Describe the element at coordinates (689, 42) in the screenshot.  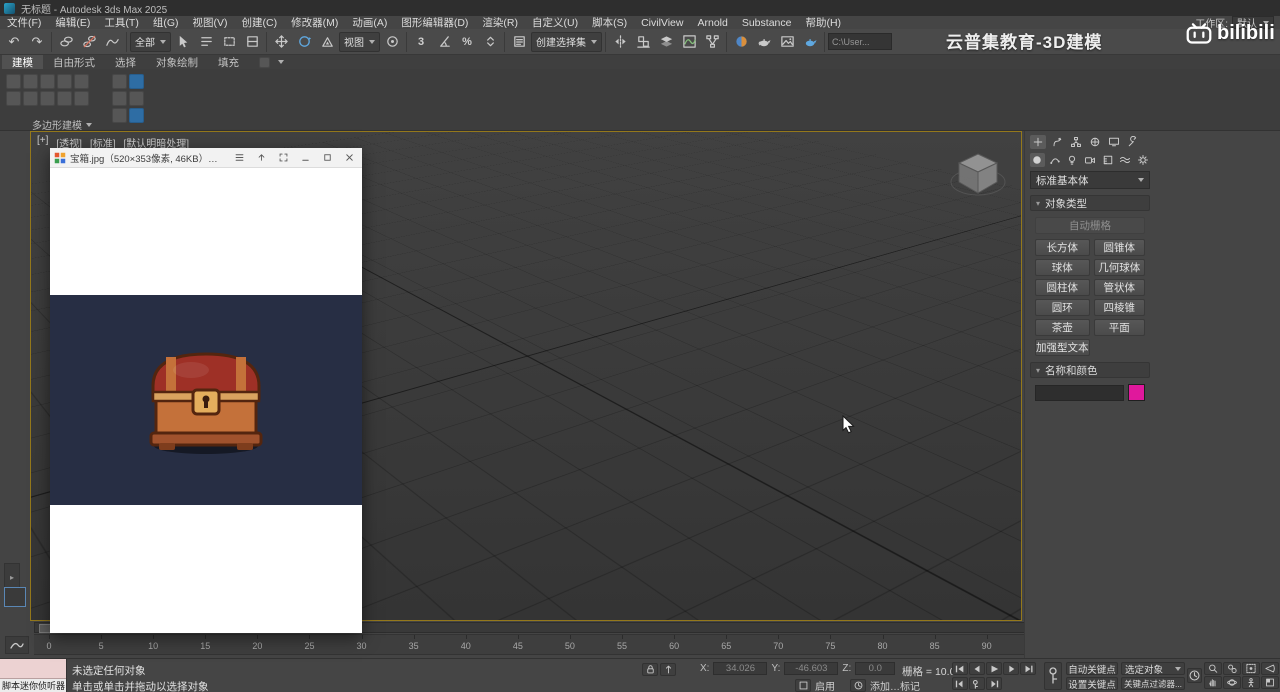
I see `curve-editor-icon` at that location.